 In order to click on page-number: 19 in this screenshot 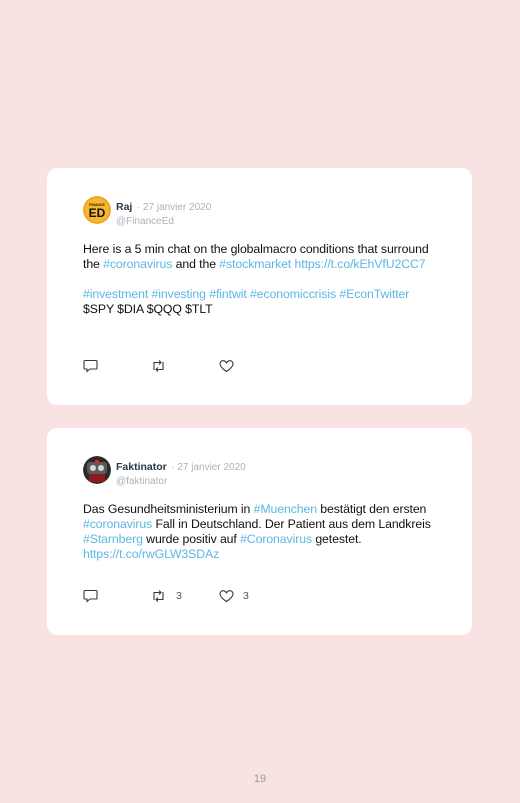, I will do `click(260, 779)`.